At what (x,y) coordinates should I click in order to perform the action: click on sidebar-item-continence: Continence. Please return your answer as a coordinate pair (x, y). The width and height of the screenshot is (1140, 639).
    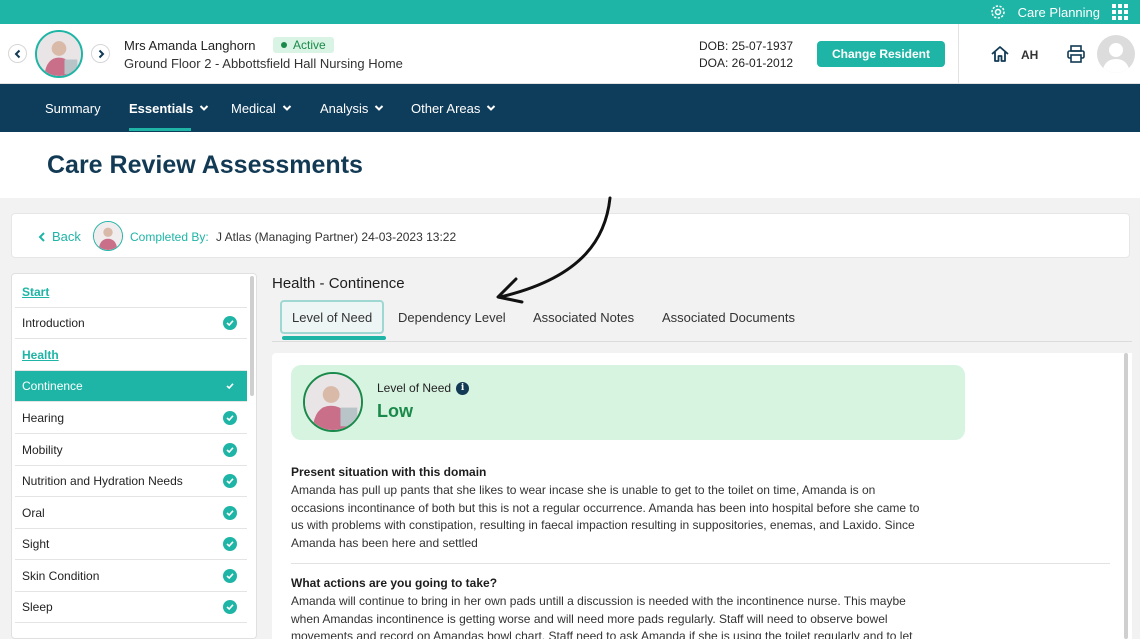
    Looking at the image, I should click on (131, 386).